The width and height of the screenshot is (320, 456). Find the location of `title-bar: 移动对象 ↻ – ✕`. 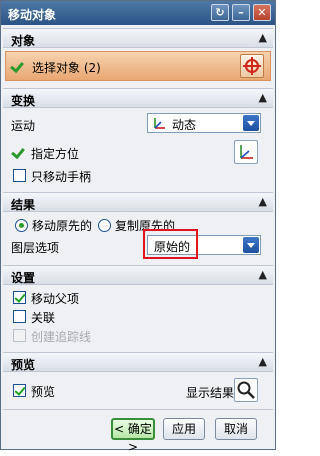

title-bar: 移动对象 ↻ – ✕ is located at coordinates (138, 13).